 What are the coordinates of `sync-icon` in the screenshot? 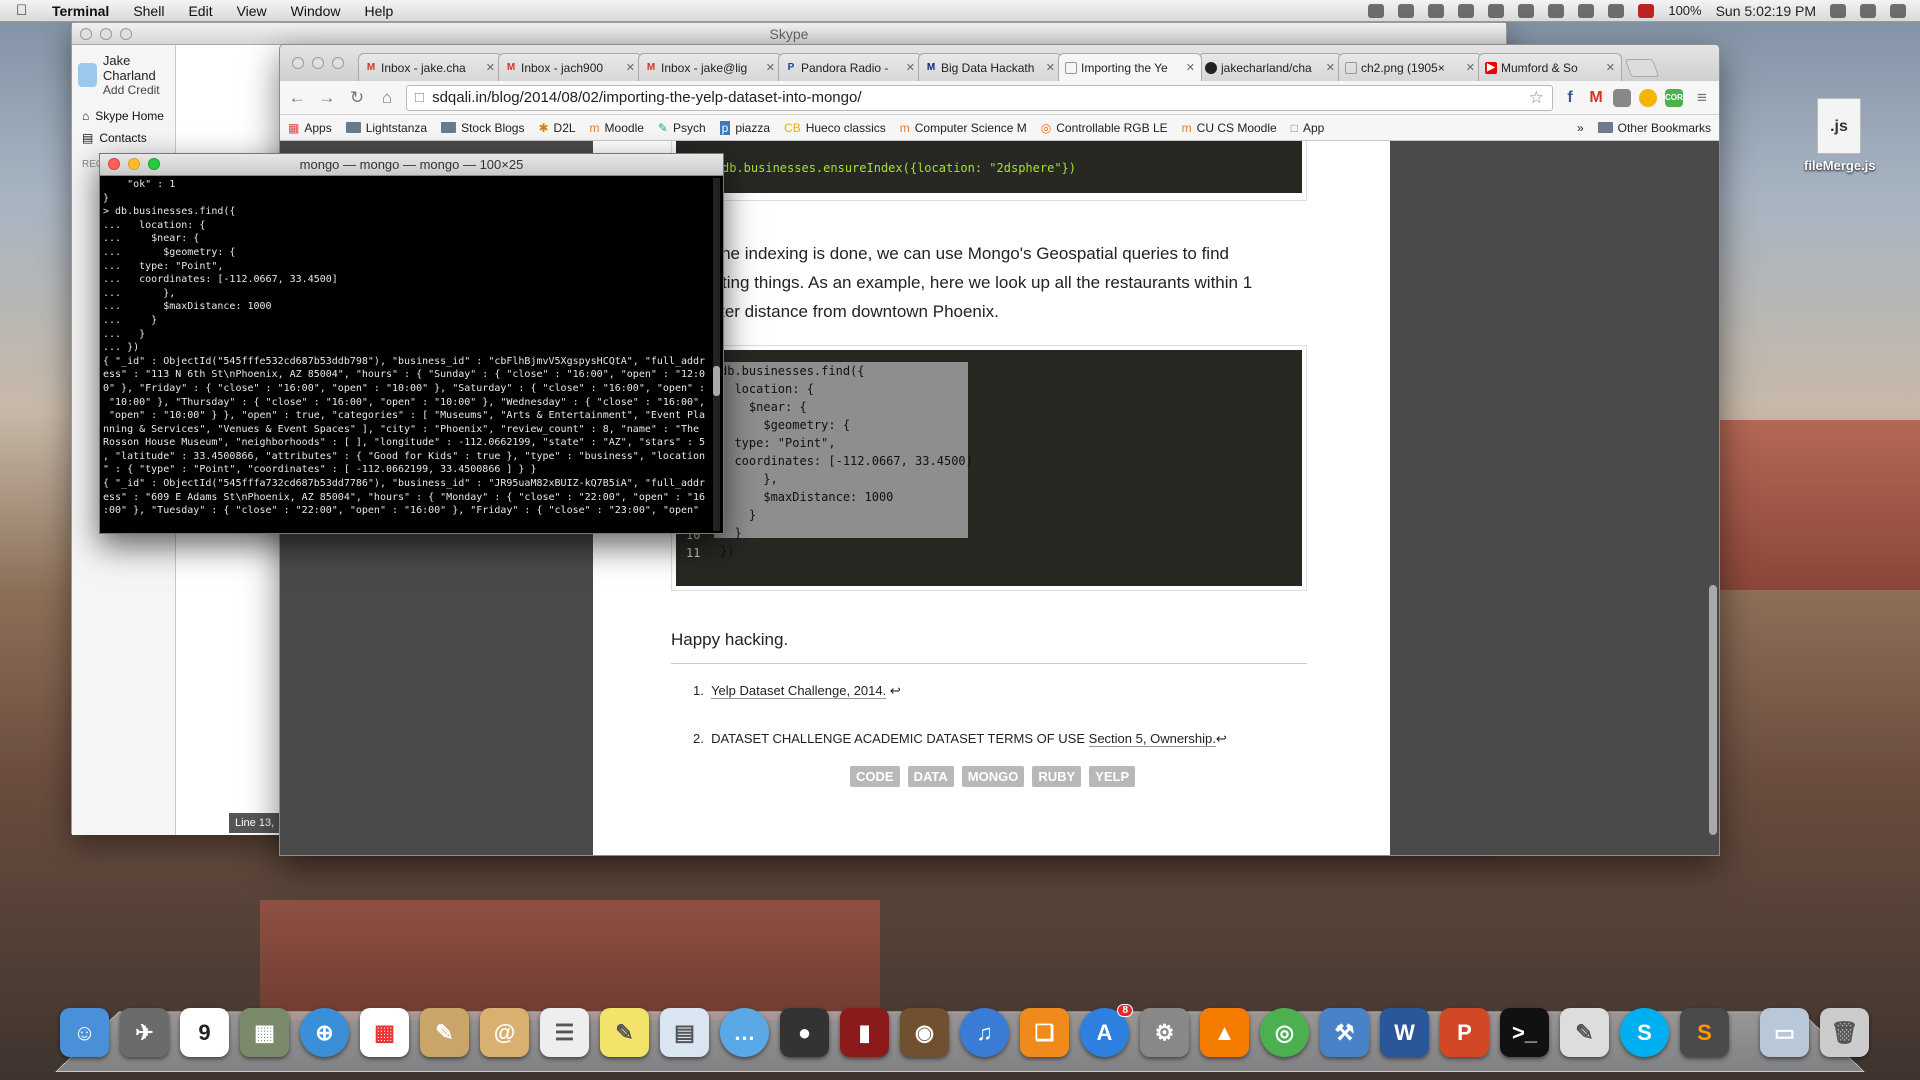 It's located at (1376, 10).